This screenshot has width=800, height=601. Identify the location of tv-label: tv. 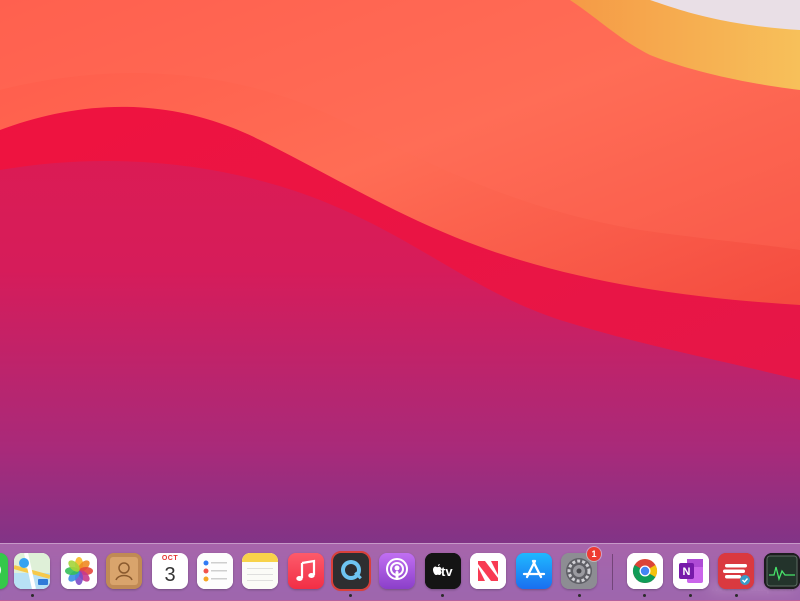
(447, 571).